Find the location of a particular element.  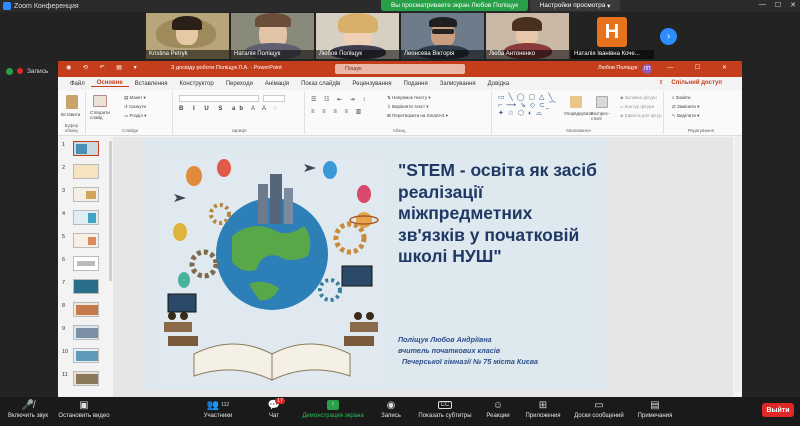

smiley-icon: ☺ is located at coordinates (498, 405).